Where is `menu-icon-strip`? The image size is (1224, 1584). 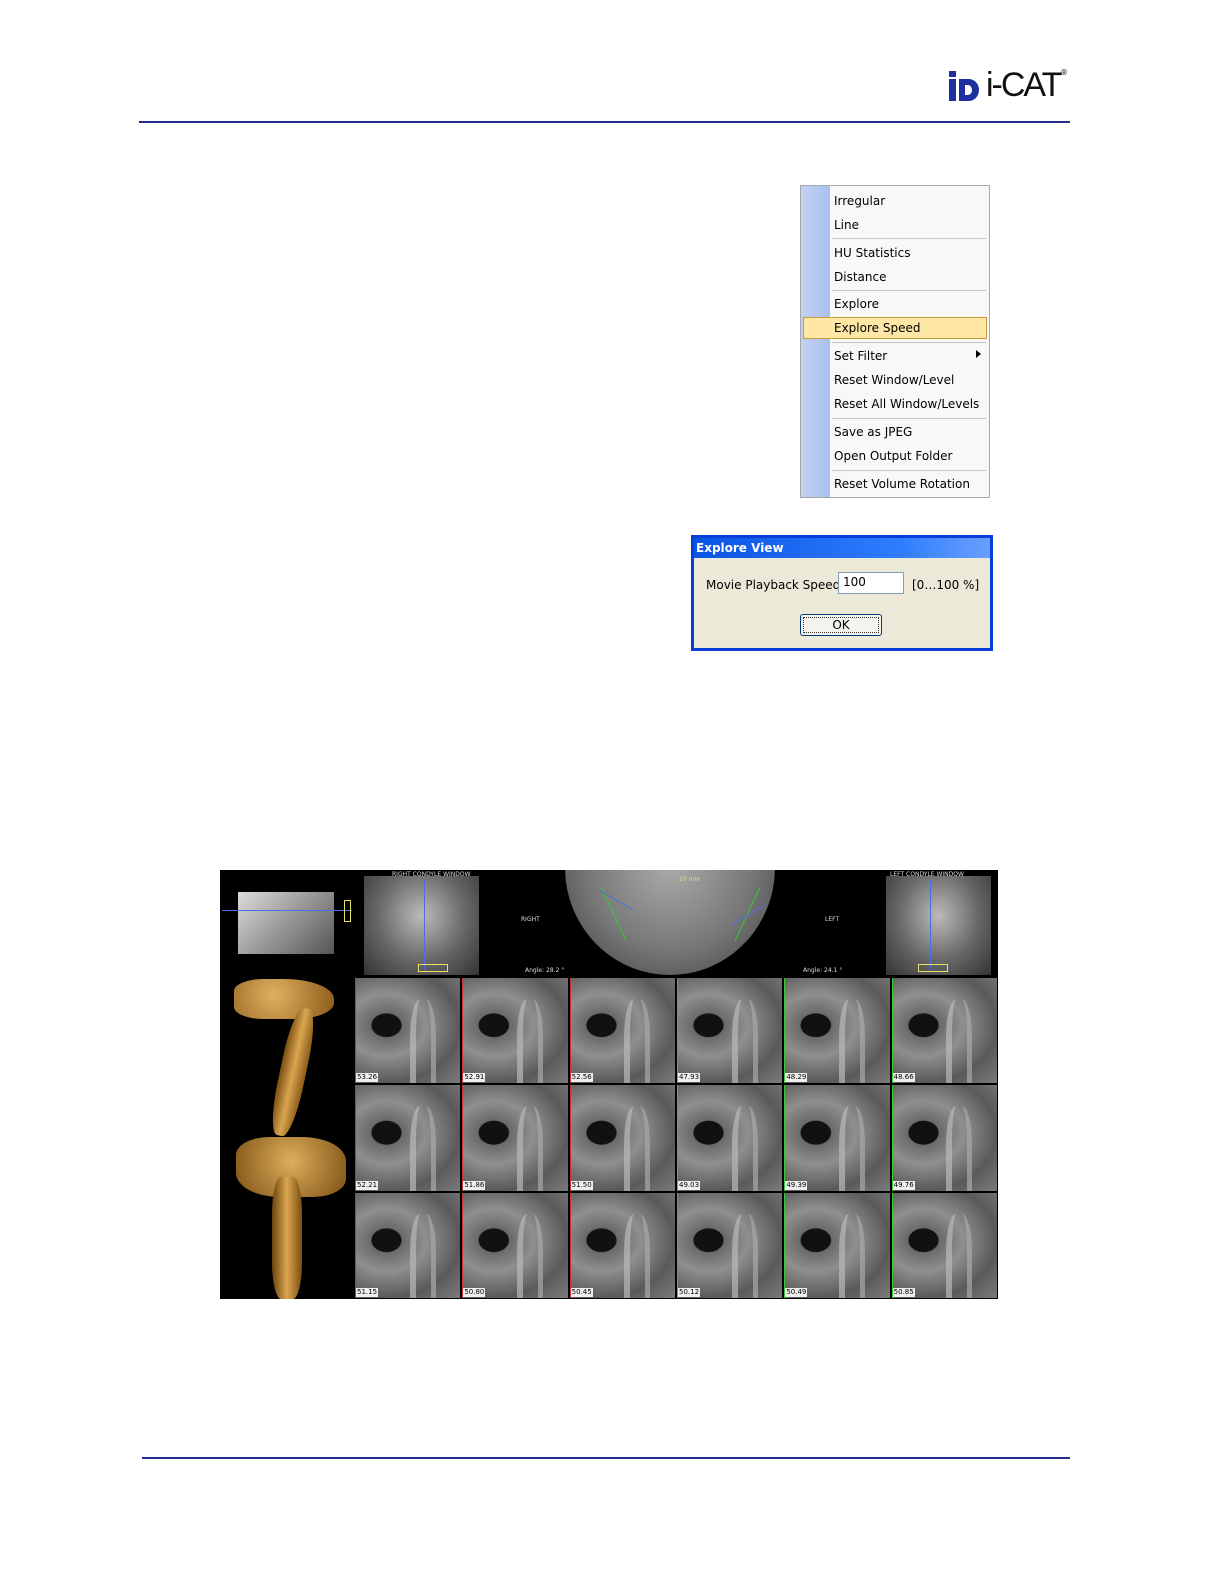 menu-icon-strip is located at coordinates (815, 341).